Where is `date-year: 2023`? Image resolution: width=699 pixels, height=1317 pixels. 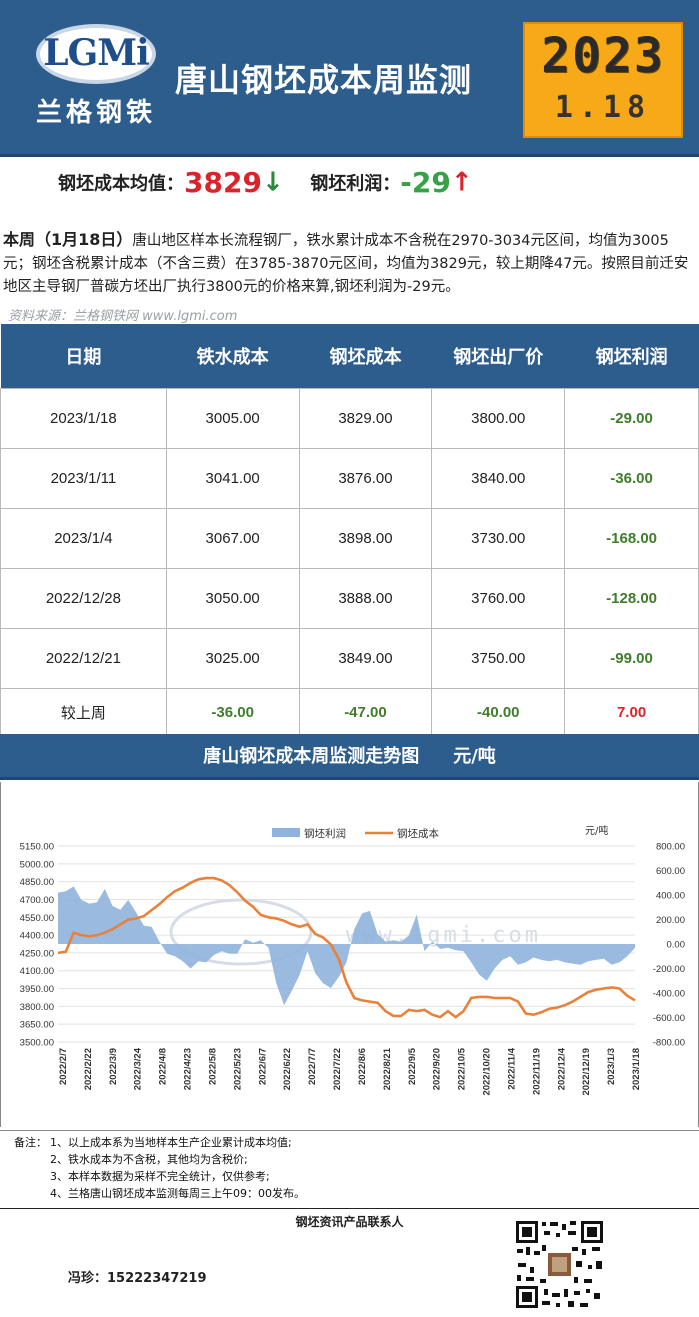
date-year: 2023 is located at coordinates (603, 56).